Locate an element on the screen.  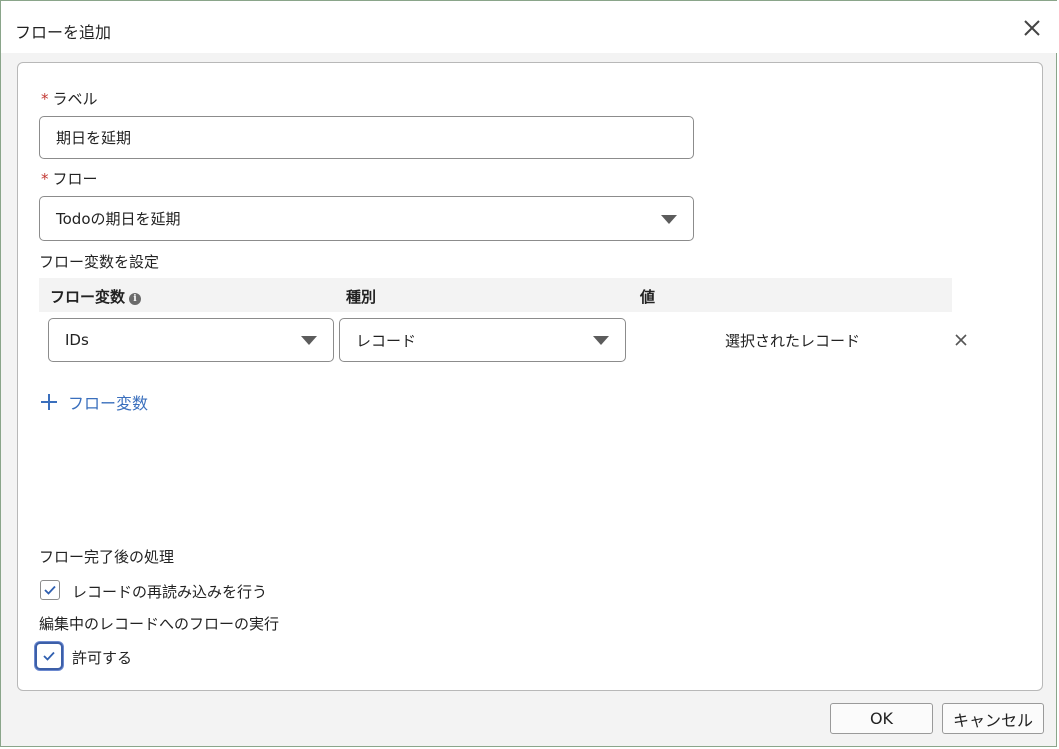
add-variable-link: フロー変数 is located at coordinates (94, 402).